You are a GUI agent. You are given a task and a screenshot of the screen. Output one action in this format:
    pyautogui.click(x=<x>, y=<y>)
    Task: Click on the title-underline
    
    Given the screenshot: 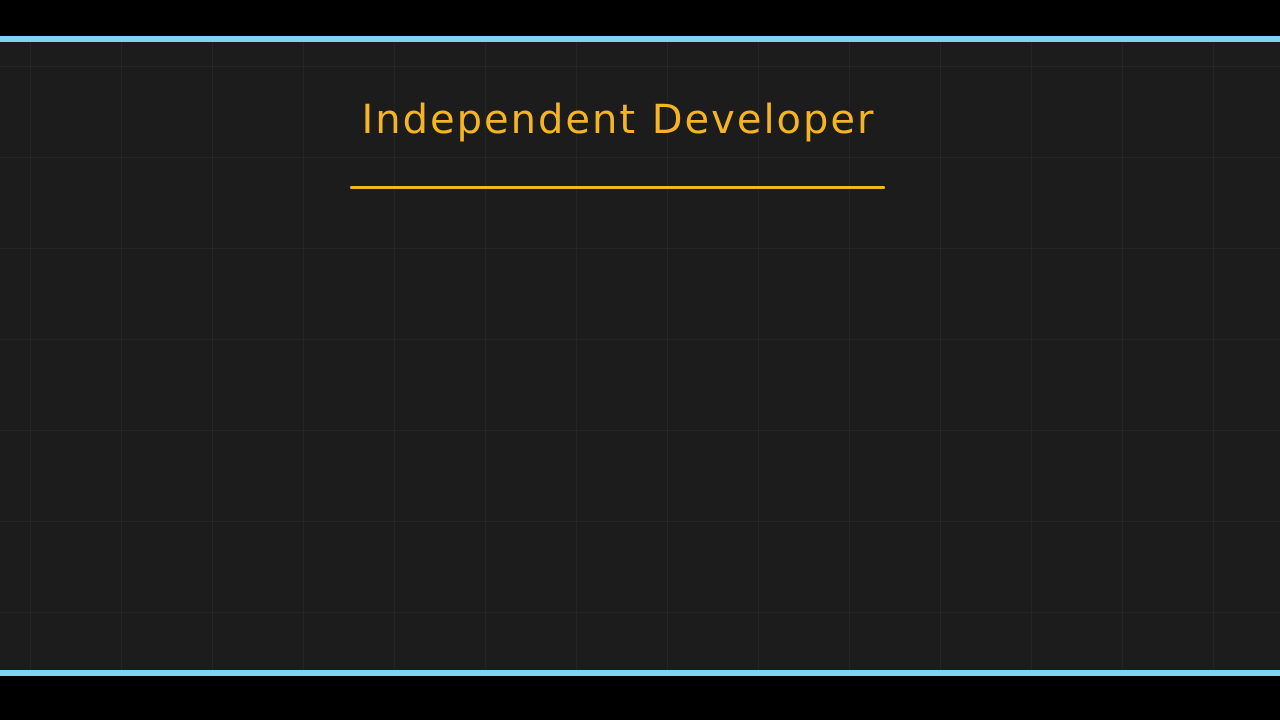 What is the action you would take?
    pyautogui.click(x=617, y=187)
    